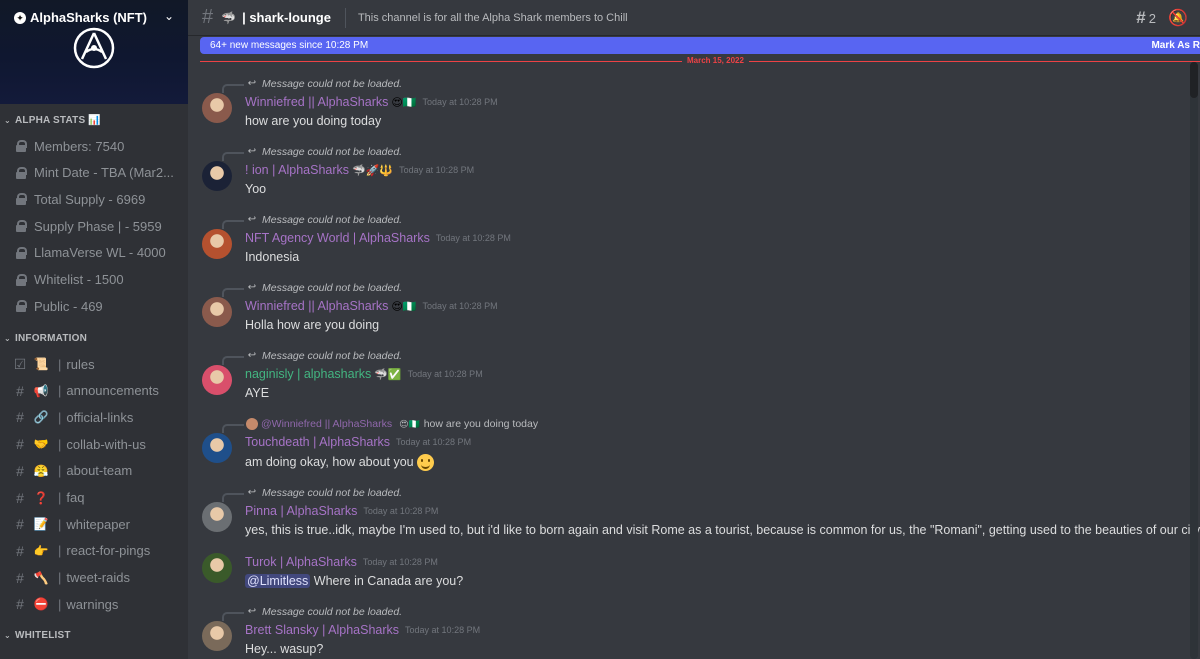  I want to click on mute-notifications-icon: 🔕, so click(1178, 18).